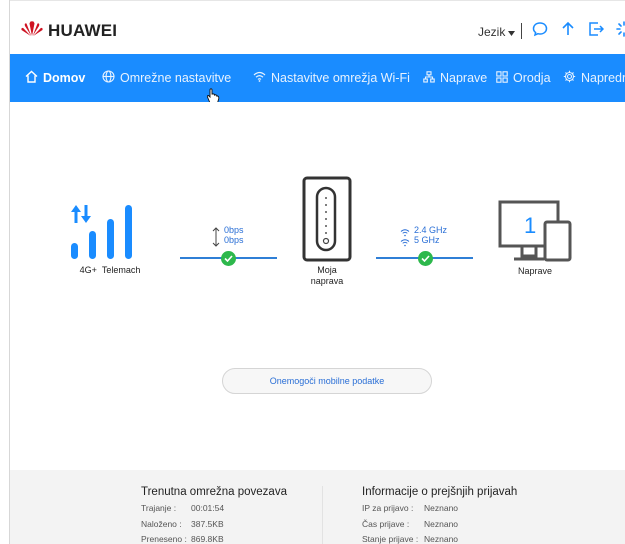 Image resolution: width=625 pixels, height=544 pixels. I want to click on globe-icon, so click(111, 78).